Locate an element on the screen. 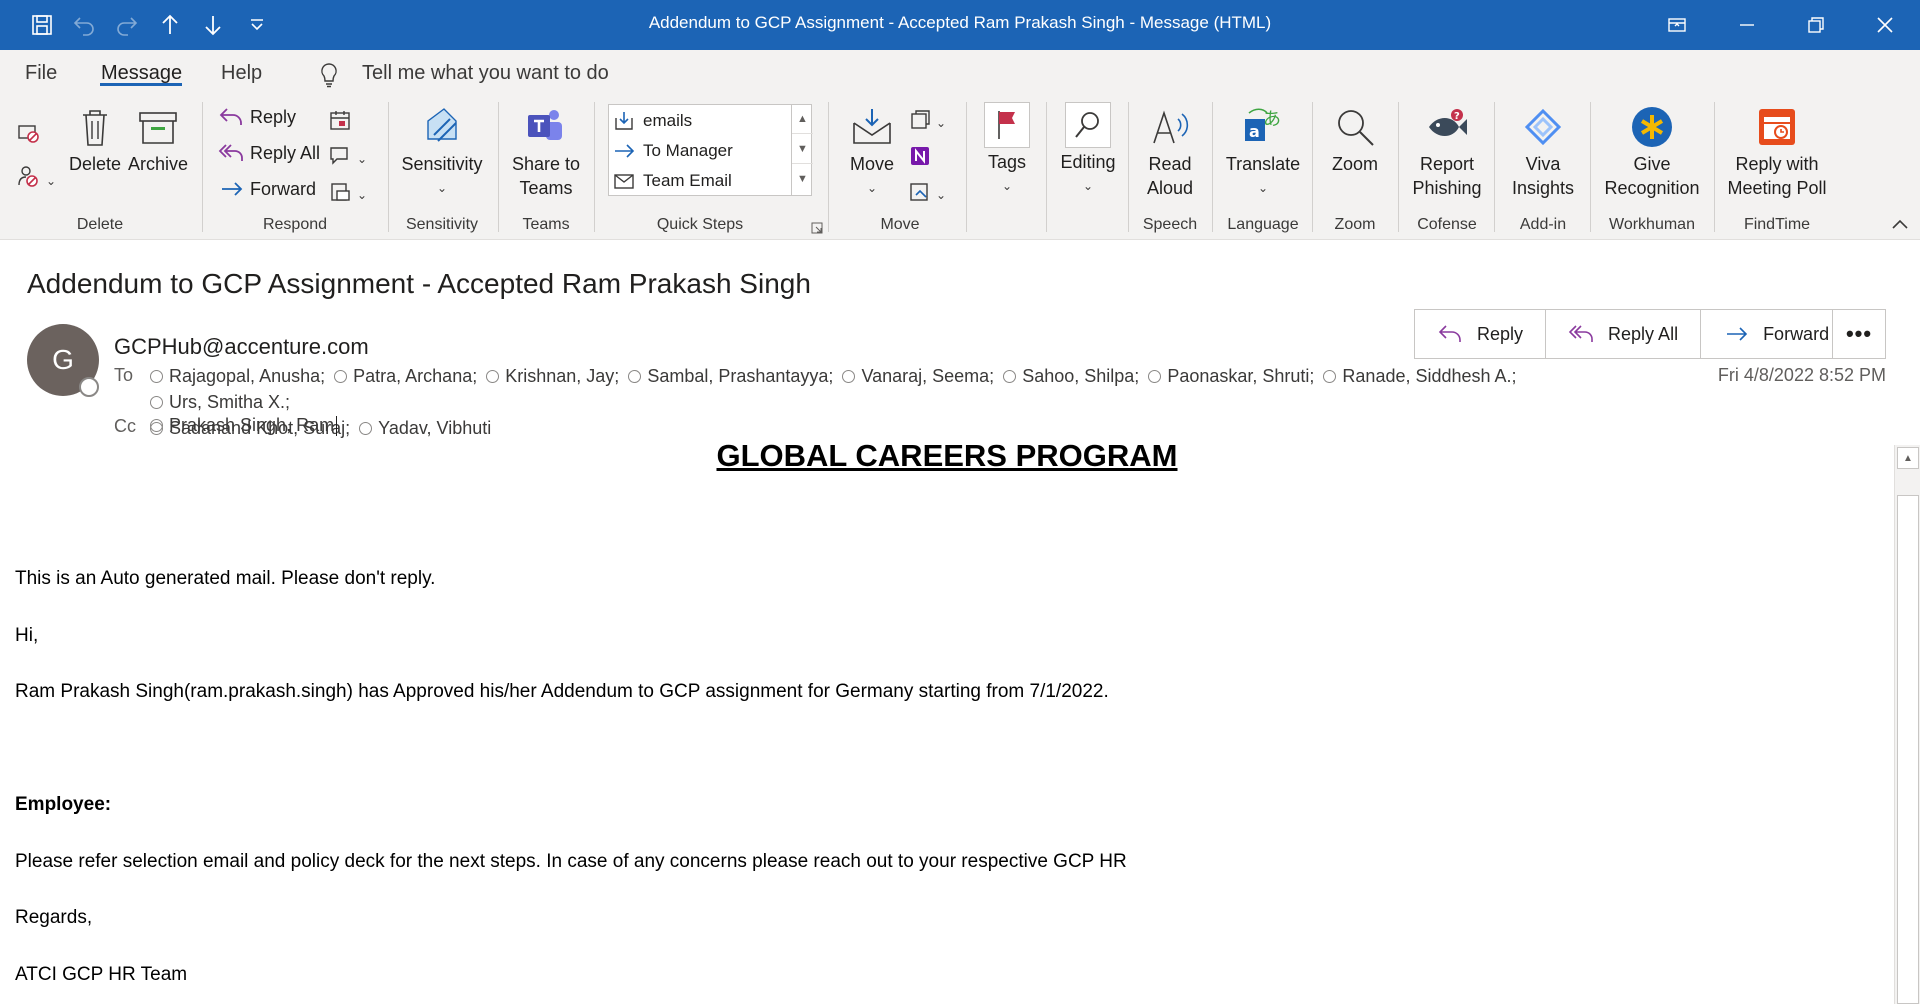 The height and width of the screenshot is (1004, 1920). editing-button: Editing ⌄ is located at coordinates (1088, 150).